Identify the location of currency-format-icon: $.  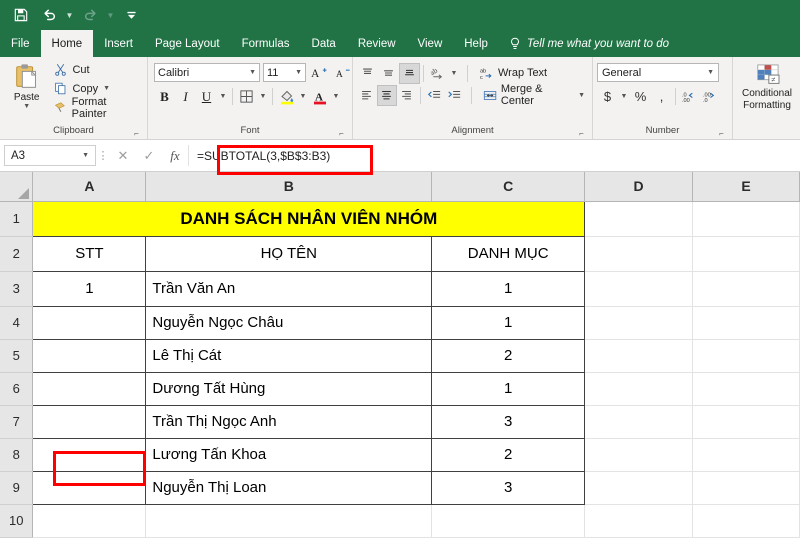
(607, 96).